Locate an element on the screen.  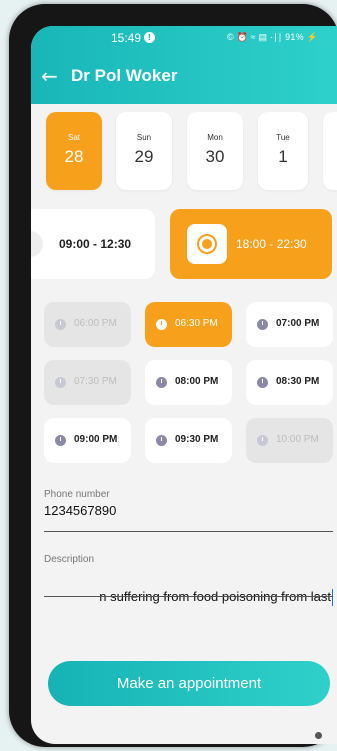
day-name: Mon is located at coordinates (215, 137).